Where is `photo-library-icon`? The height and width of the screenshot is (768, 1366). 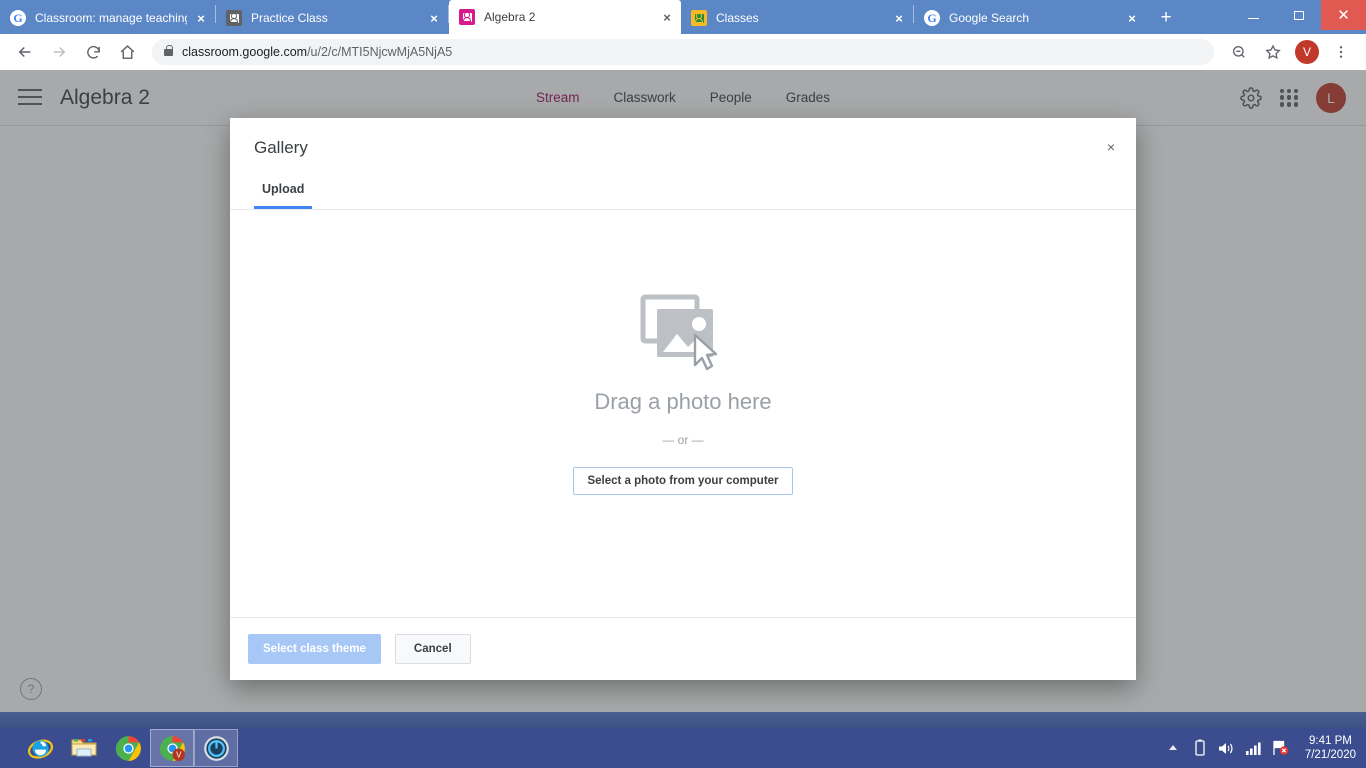
photo-library-icon is located at coordinates (683, 332).